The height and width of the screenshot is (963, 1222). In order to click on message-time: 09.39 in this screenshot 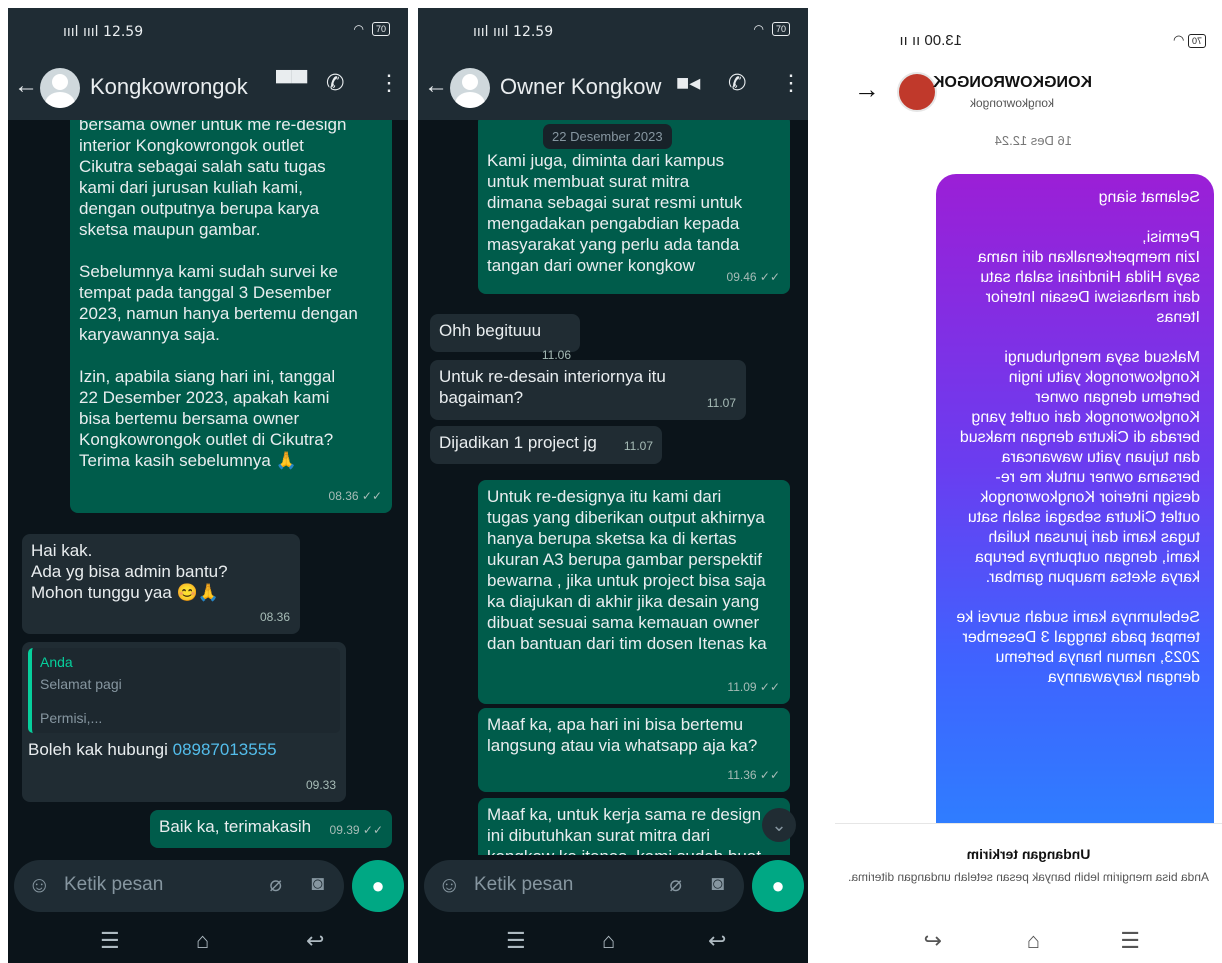, I will do `click(344, 830)`.